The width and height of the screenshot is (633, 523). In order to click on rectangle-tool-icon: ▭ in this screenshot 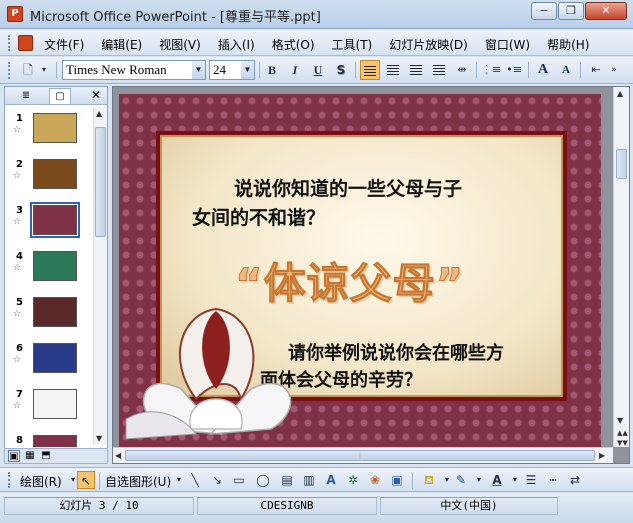, I will do `click(239, 480)`.